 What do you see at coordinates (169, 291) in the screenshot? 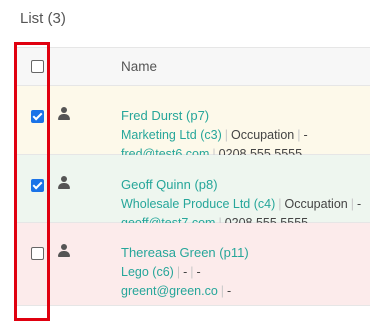
I see `email-link: greent@green.co` at bounding box center [169, 291].